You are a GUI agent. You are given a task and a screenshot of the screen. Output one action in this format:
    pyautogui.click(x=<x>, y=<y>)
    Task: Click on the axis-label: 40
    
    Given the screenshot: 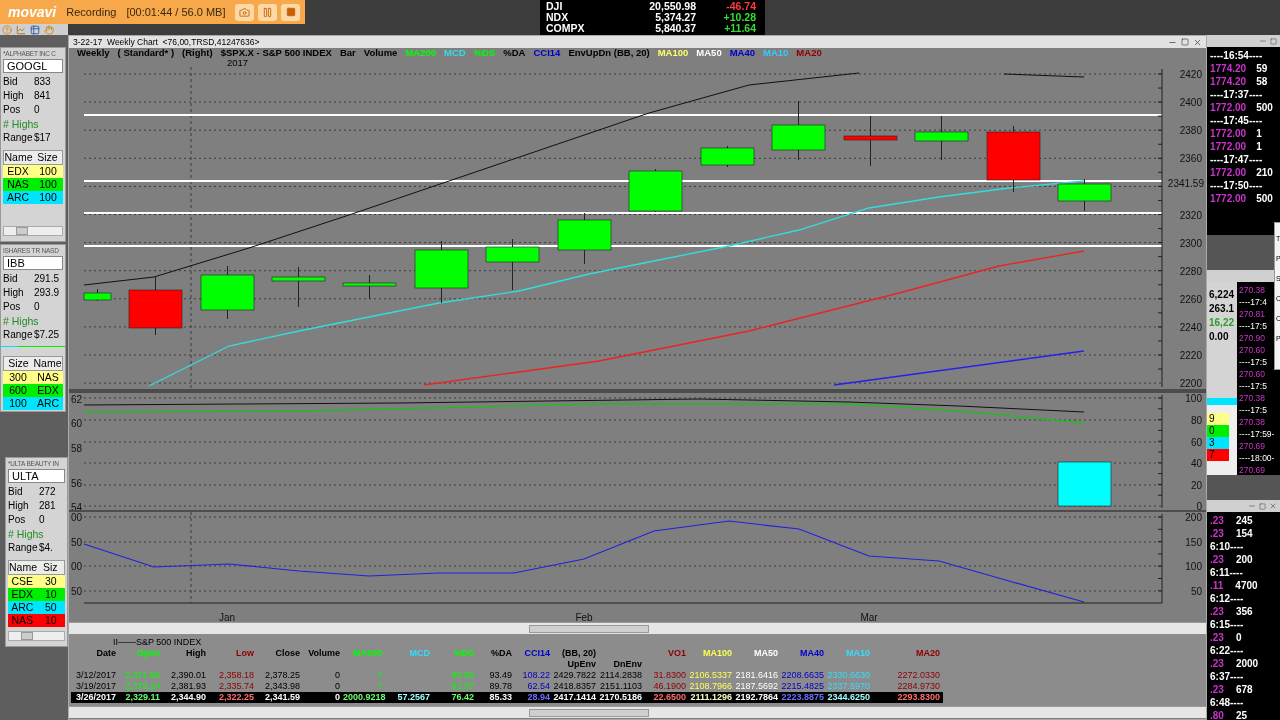 What is the action you would take?
    pyautogui.click(x=1196, y=463)
    